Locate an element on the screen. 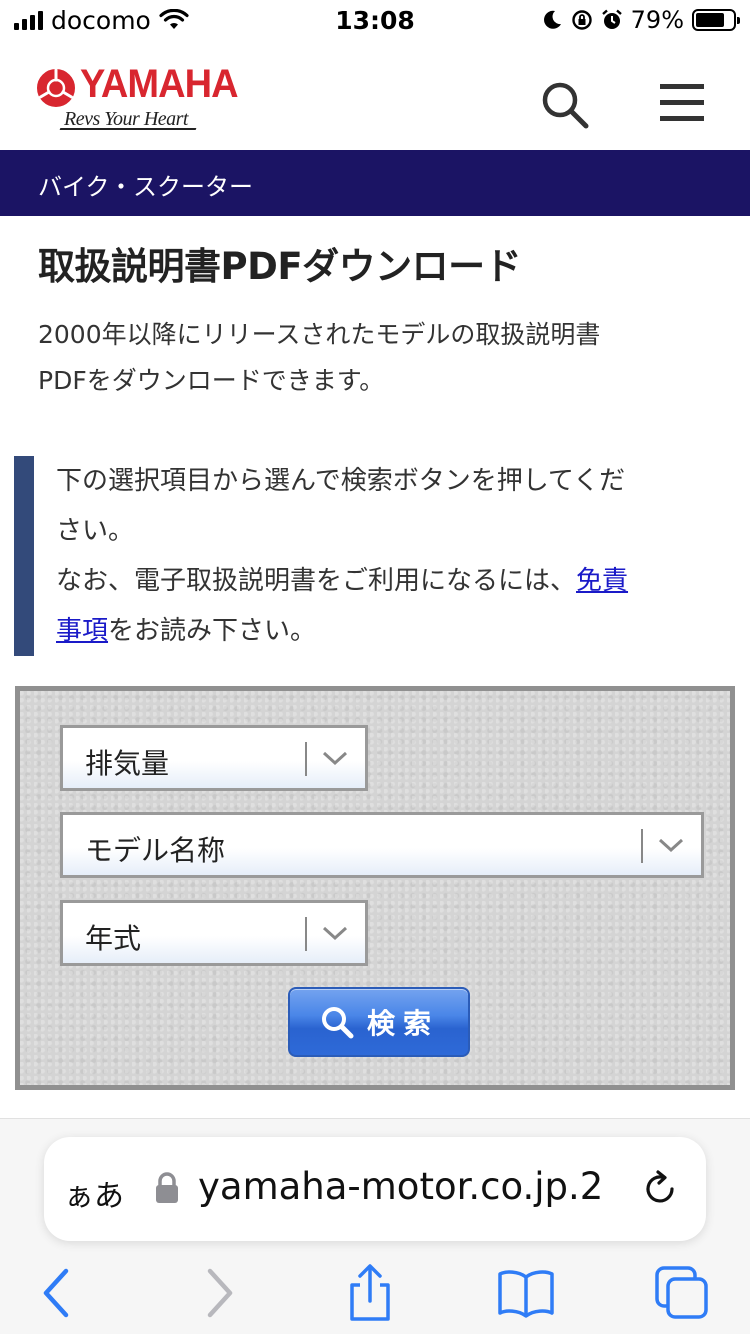 The height and width of the screenshot is (1334, 750). intro-line: 2000年以降にリリースされたモデルの取扱説明書 is located at coordinates (319, 334).